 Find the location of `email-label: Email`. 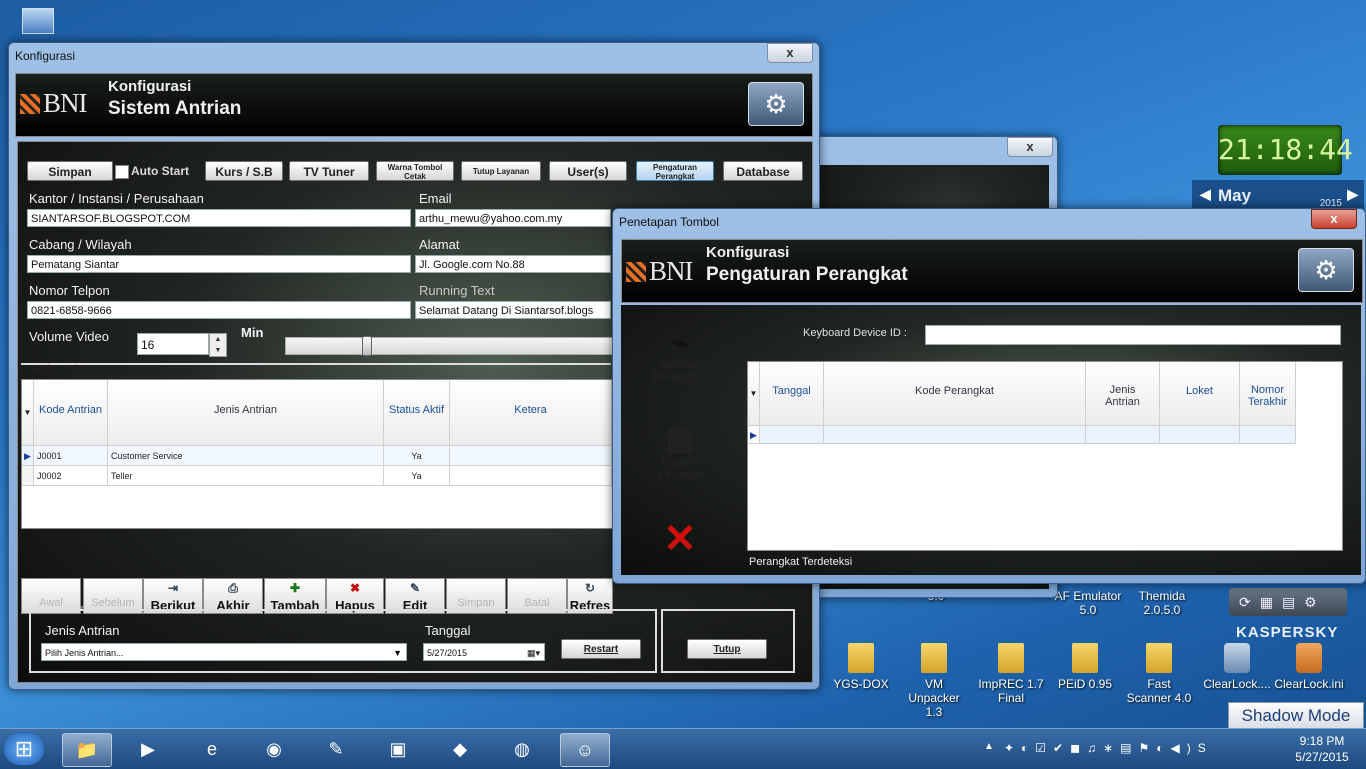

email-label: Email is located at coordinates (435, 198).